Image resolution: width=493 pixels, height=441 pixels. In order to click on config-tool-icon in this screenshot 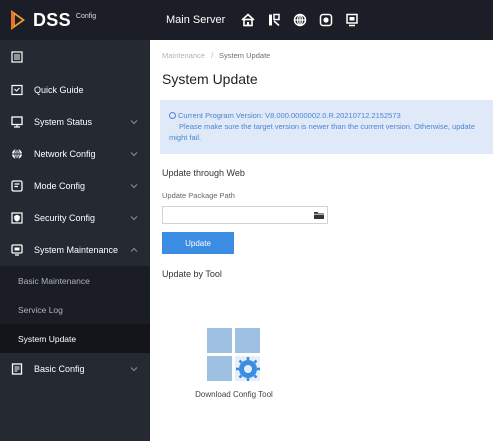, I will do `click(235, 356)`.